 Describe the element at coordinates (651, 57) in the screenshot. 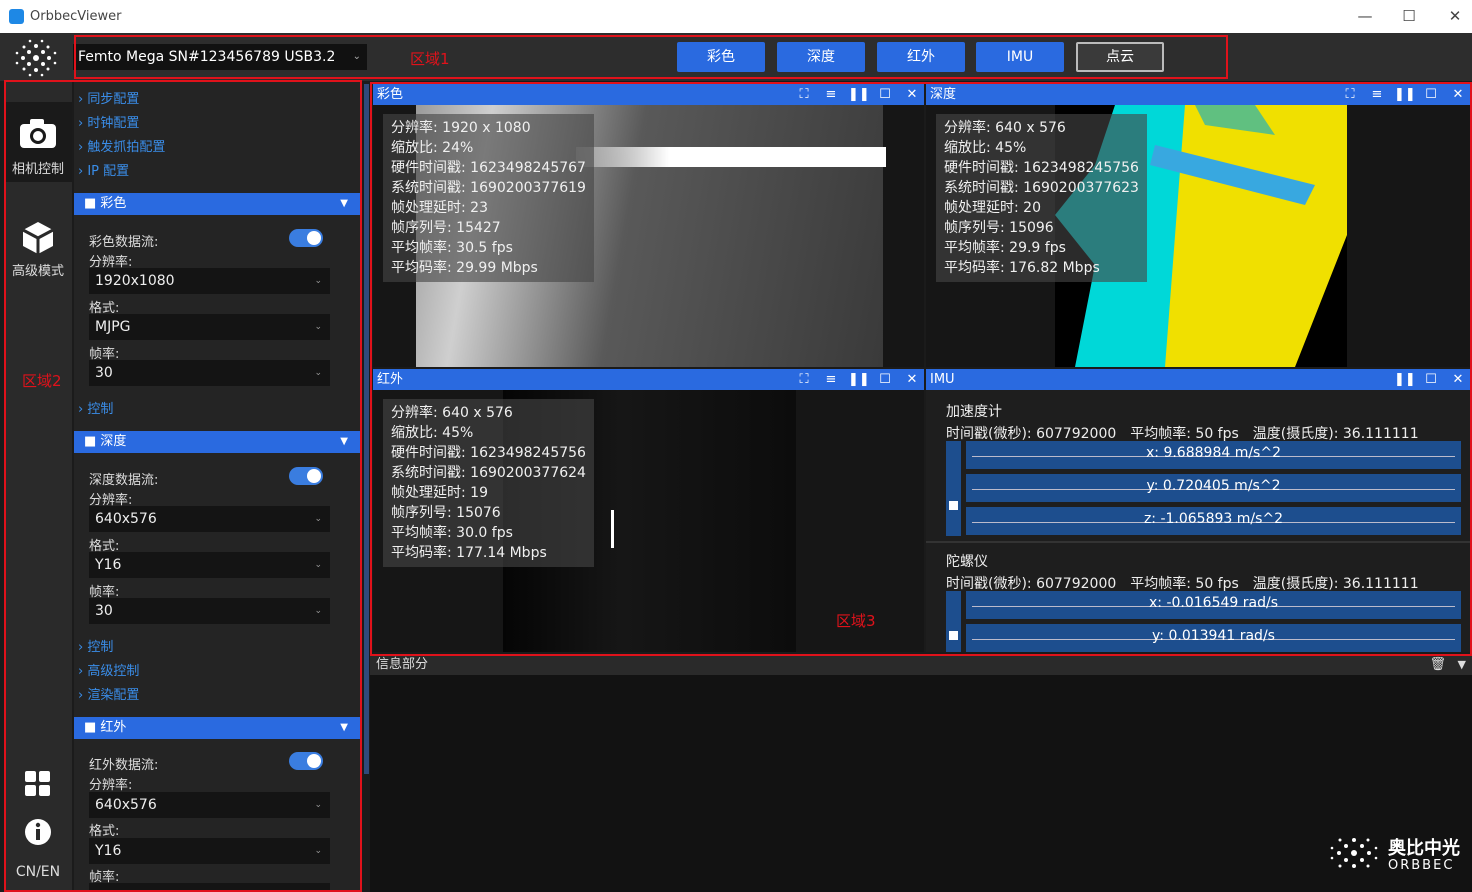

I see `region1-highlight` at that location.